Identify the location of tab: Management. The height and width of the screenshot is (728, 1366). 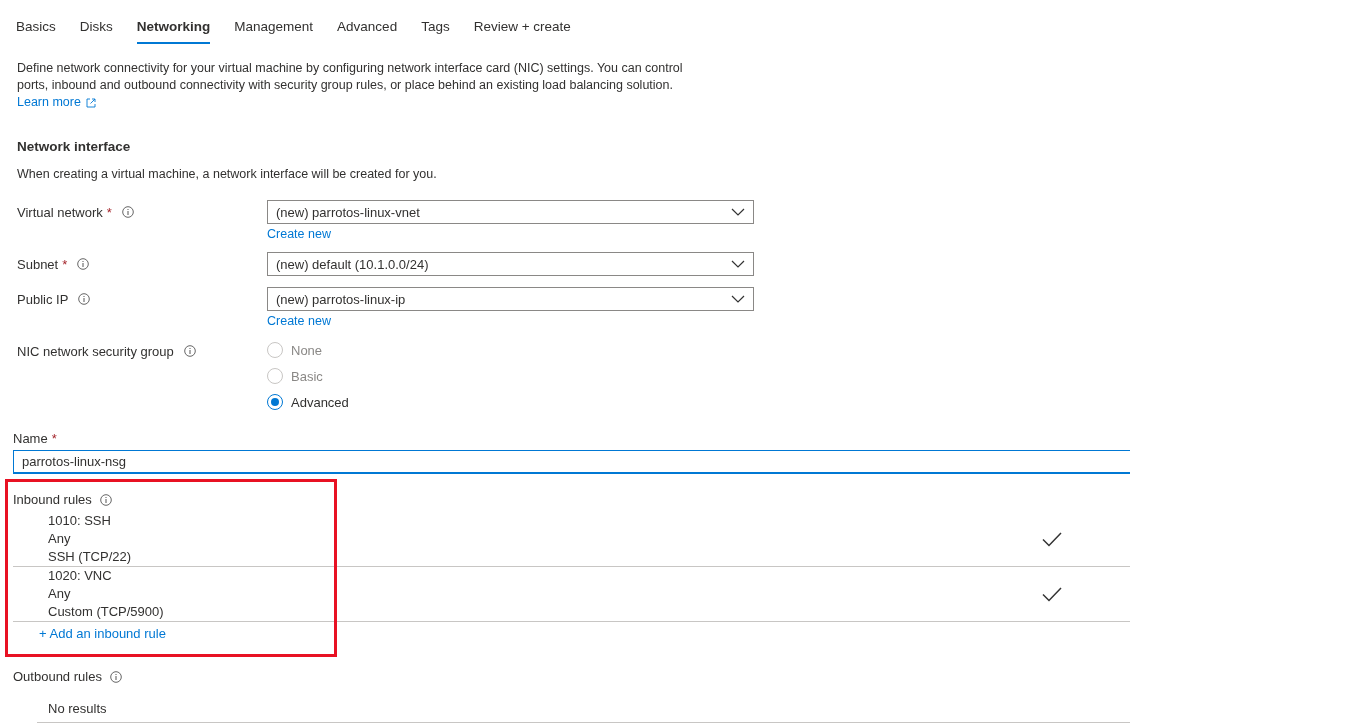
(274, 31).